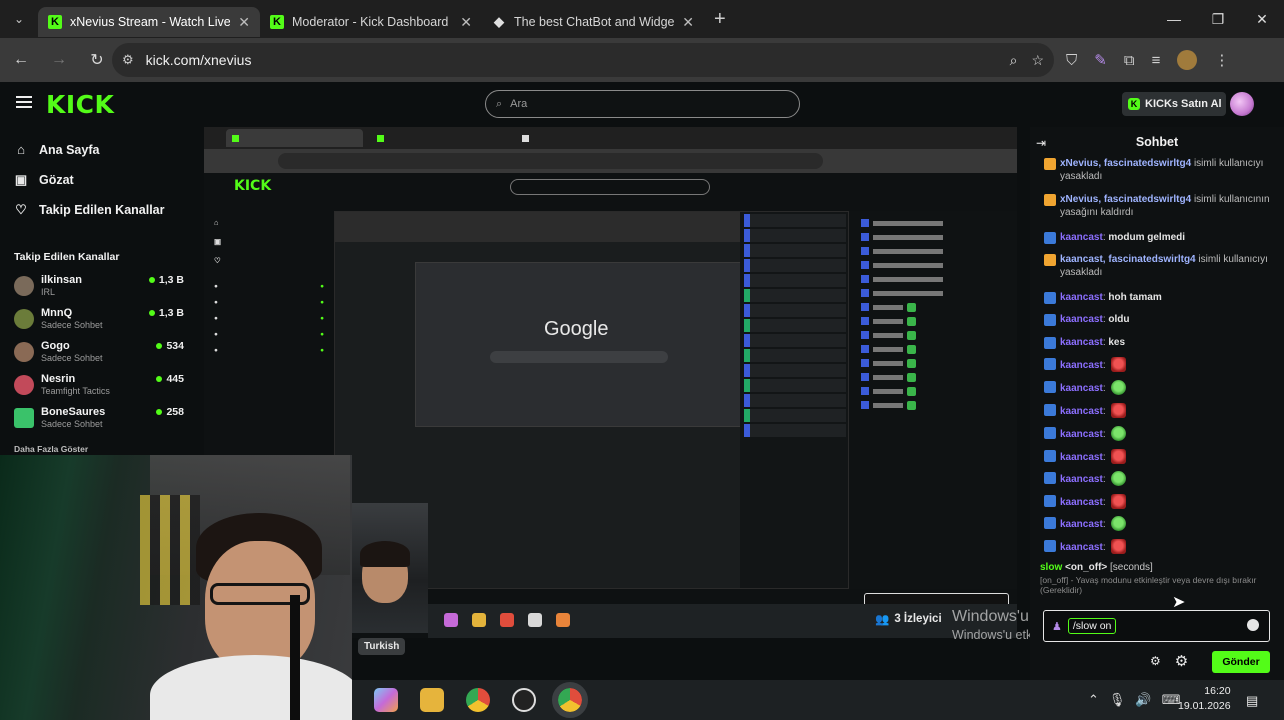  I want to click on chat-username: kaancast, fascinatedswirltg4, so click(1128, 259).